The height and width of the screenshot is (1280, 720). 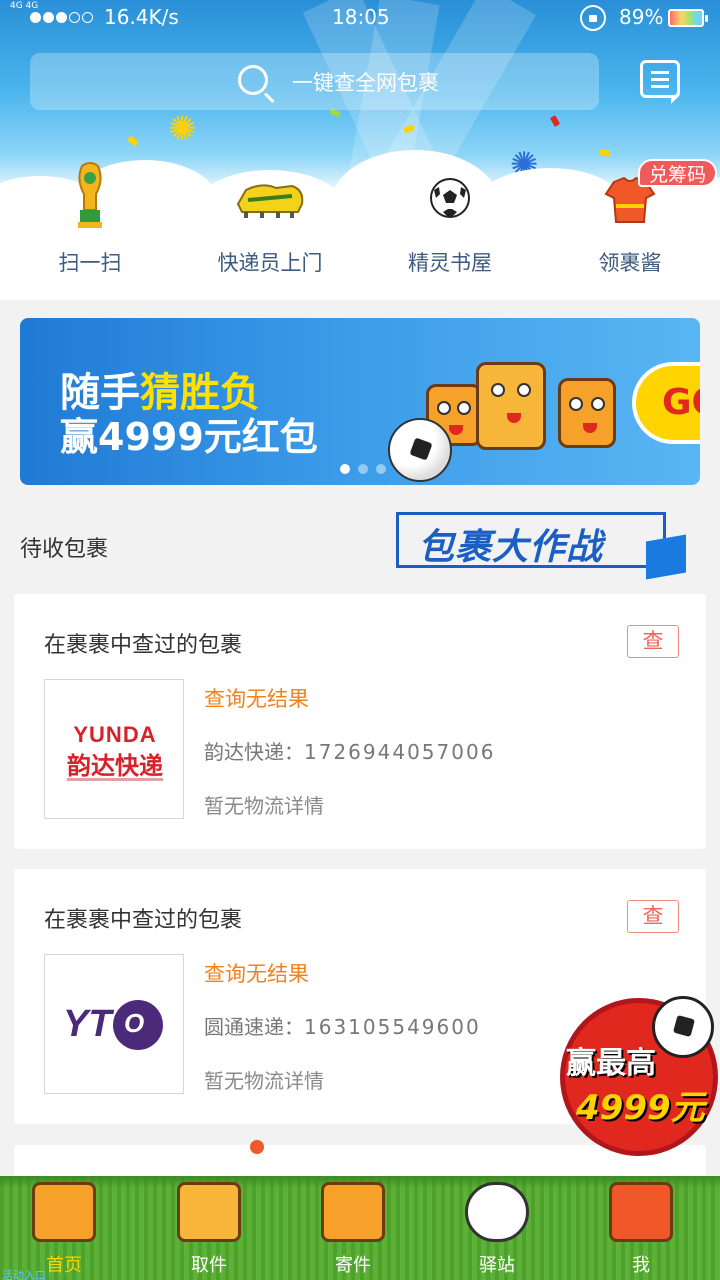 I want to click on network-speed: 16.4K/s, so click(x=141, y=17).